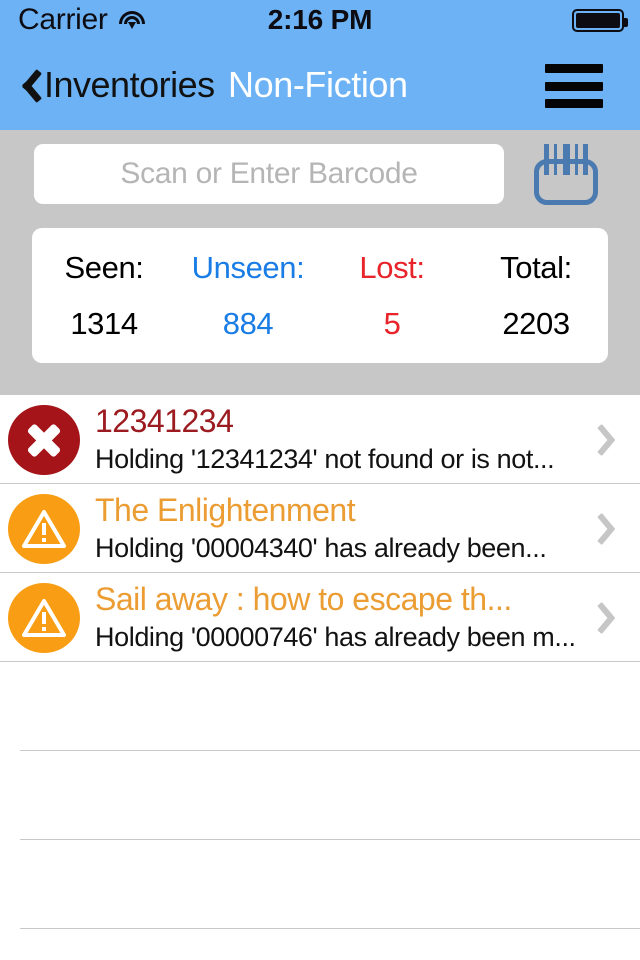 This screenshot has width=640, height=960. Describe the element at coordinates (392, 296) in the screenshot. I see `stat-lost: Lost: 5` at that location.